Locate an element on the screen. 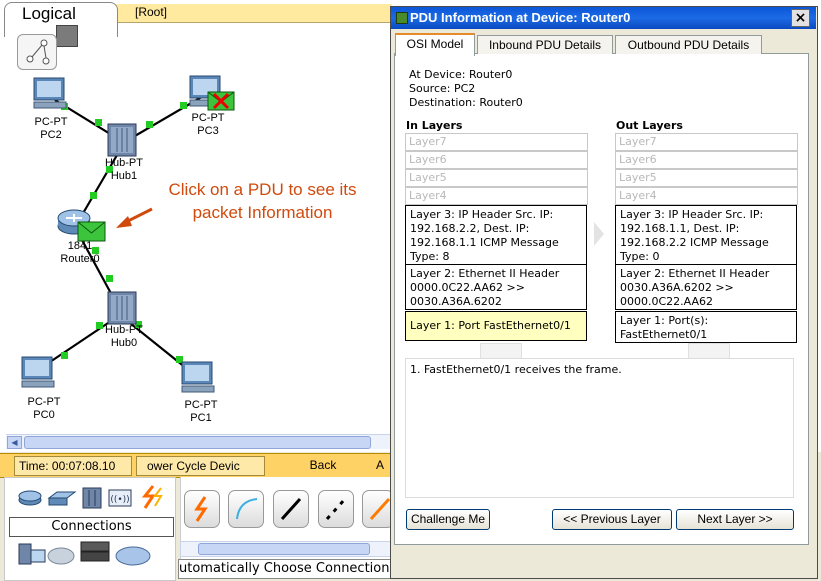 The image size is (821, 581). network-topology is located at coordinates (128, 234).